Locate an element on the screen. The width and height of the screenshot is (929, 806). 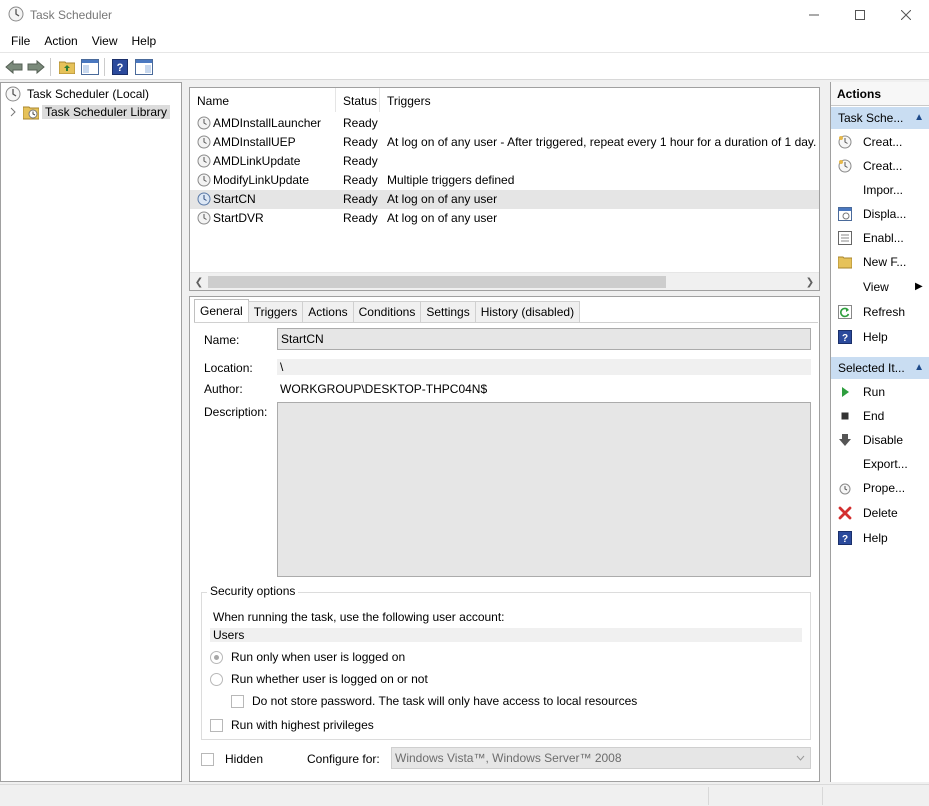
tree-item-task-scheduler-library: Task Scheduler Library is located at coordinates (90, 112).